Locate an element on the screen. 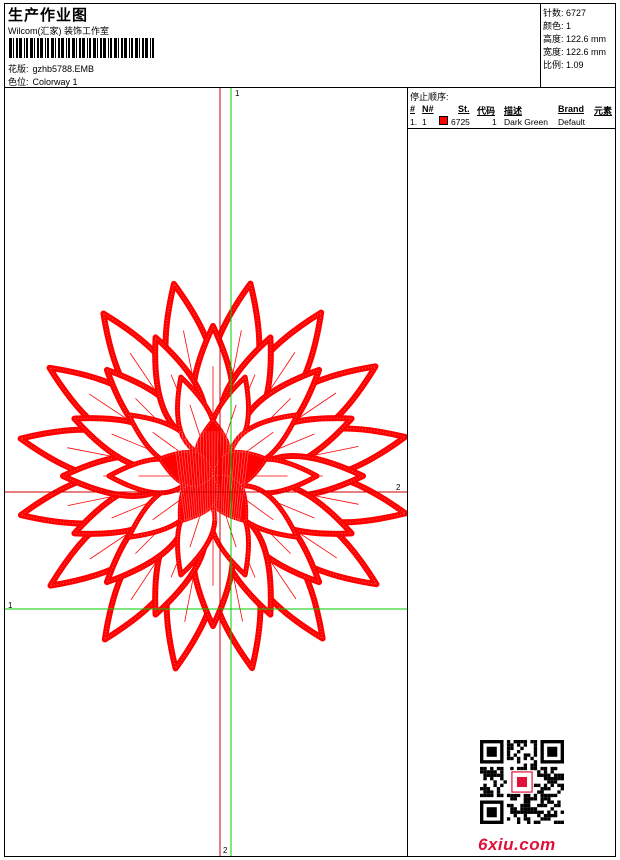  stat-height: 高度: 122.6 mm is located at coordinates (574, 38).